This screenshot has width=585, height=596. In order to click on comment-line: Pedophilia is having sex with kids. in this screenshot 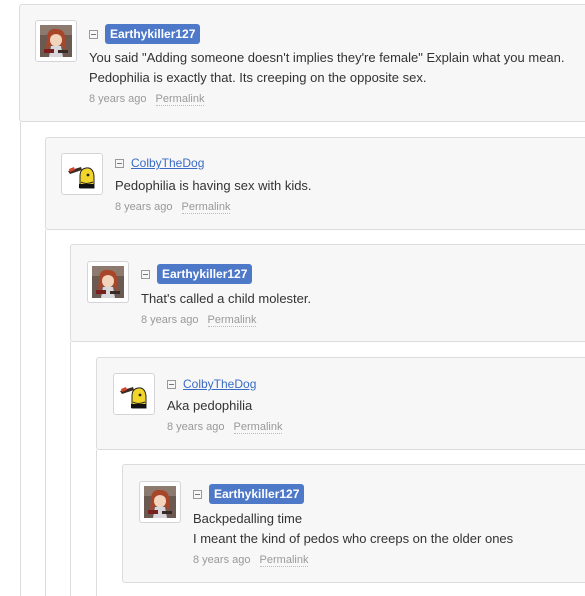, I will do `click(213, 185)`.